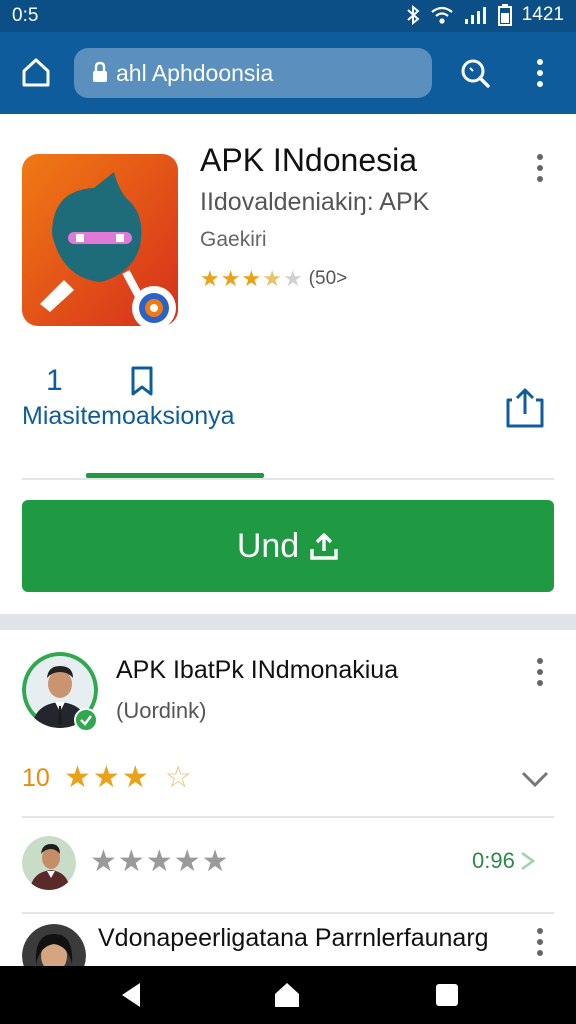  What do you see at coordinates (100, 240) in the screenshot?
I see `app-icon` at bounding box center [100, 240].